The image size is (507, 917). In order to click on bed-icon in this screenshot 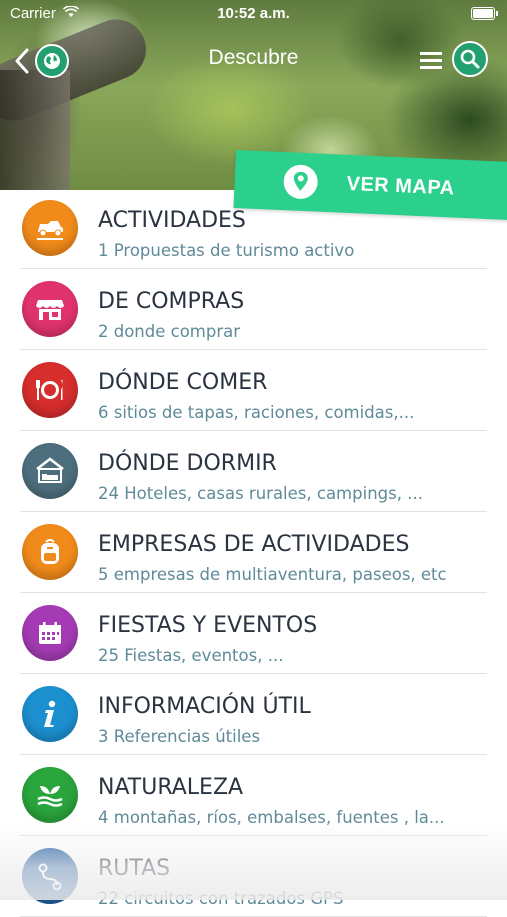, I will do `click(50, 470)`.